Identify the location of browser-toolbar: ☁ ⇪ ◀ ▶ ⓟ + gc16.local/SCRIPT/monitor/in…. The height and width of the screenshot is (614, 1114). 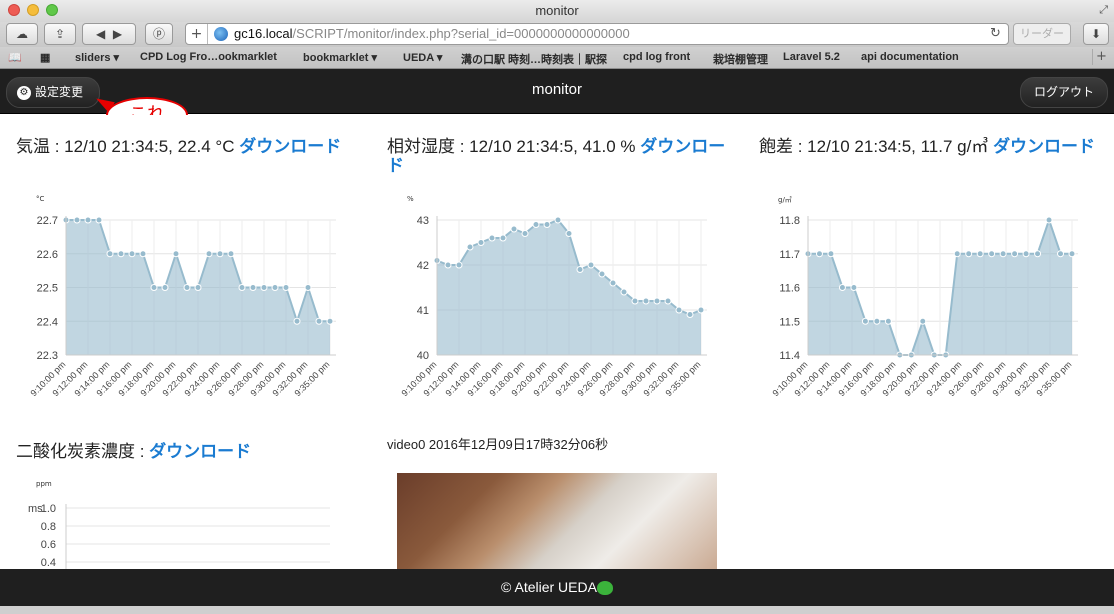
(557, 34).